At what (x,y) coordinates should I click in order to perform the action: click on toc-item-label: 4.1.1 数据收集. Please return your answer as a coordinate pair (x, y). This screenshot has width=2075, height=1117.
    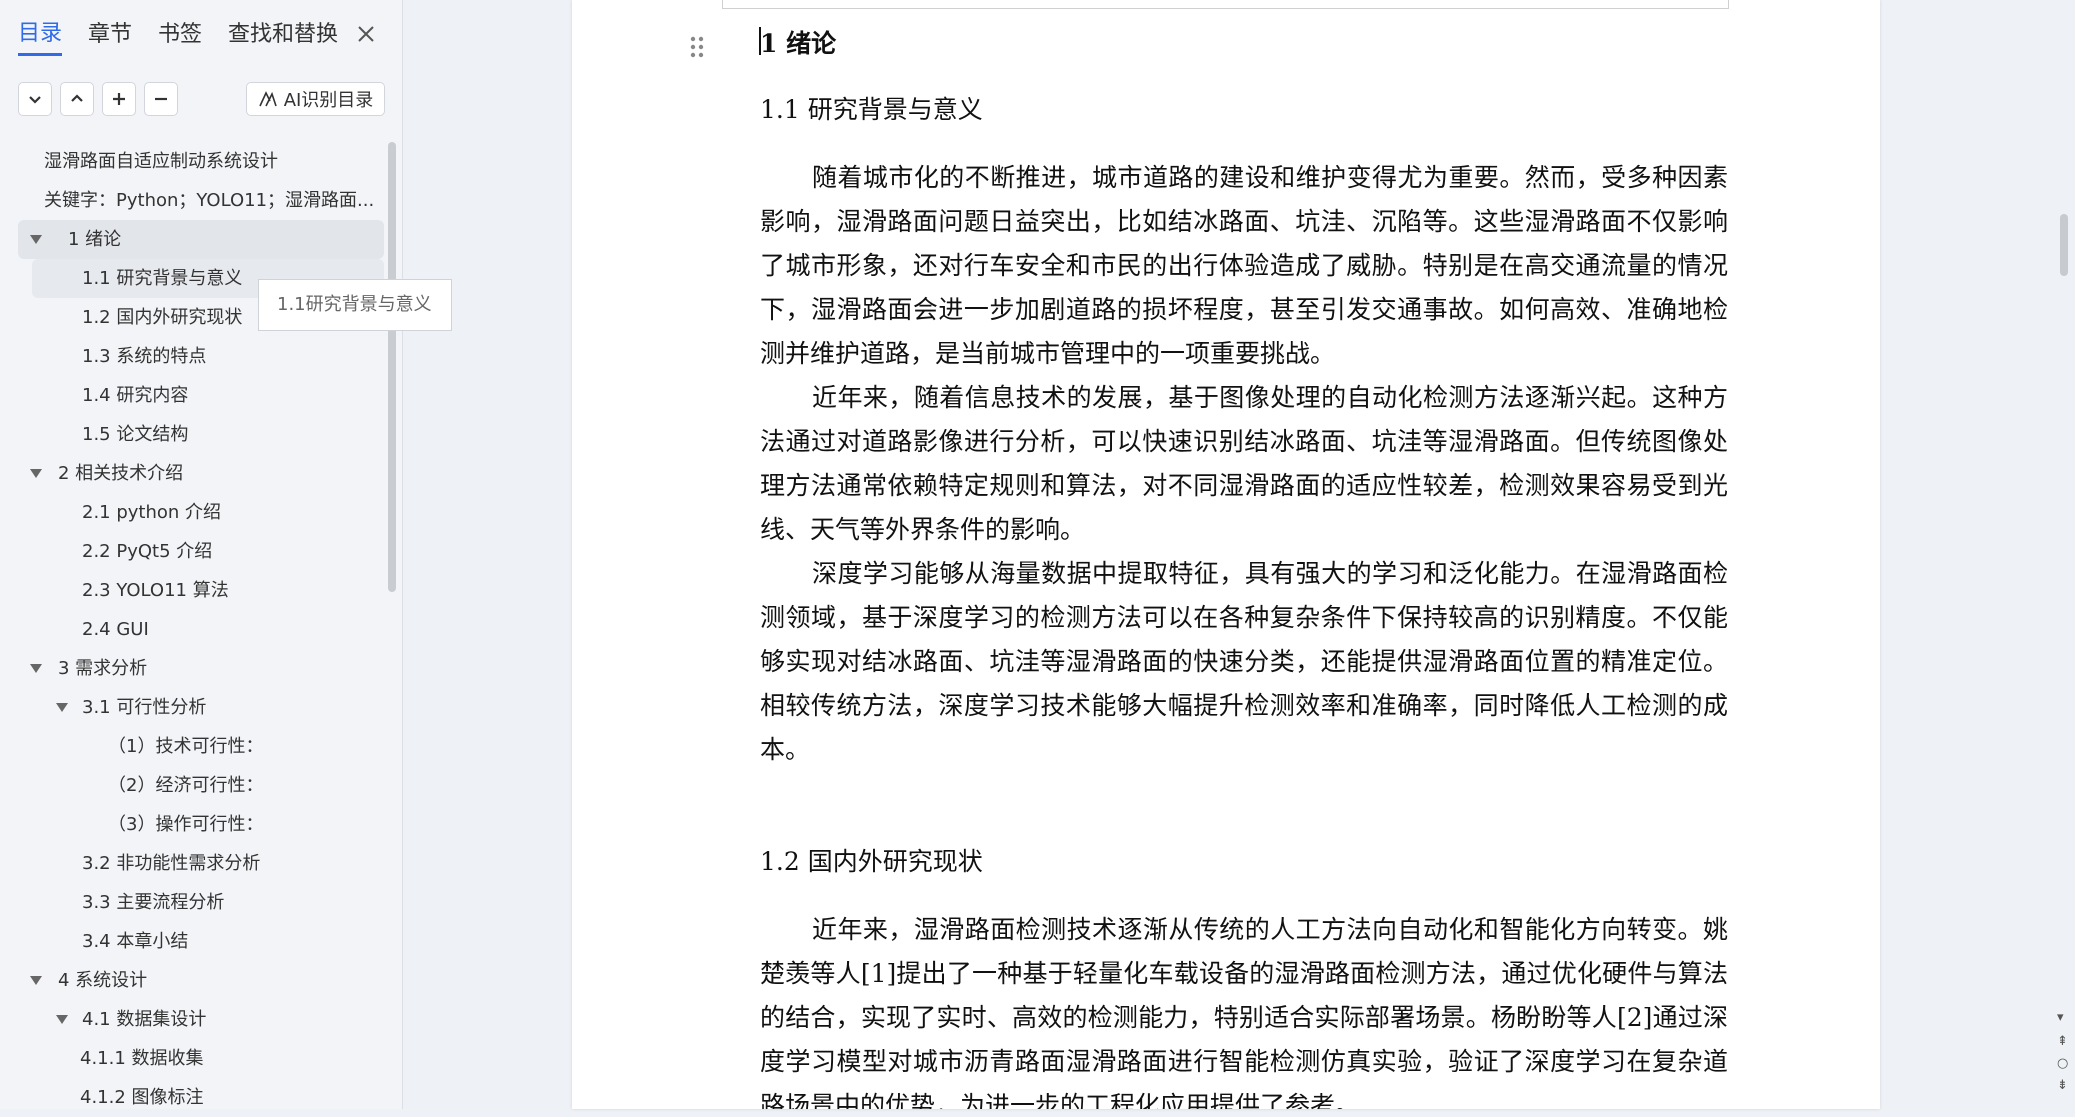
    Looking at the image, I should click on (142, 1058).